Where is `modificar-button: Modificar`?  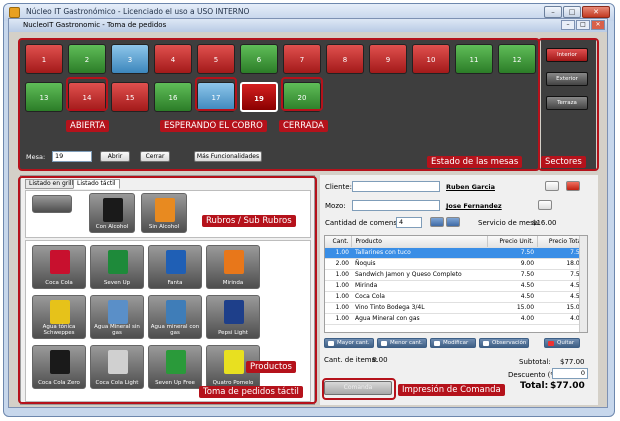 modificar-button: Modificar is located at coordinates (453, 343).